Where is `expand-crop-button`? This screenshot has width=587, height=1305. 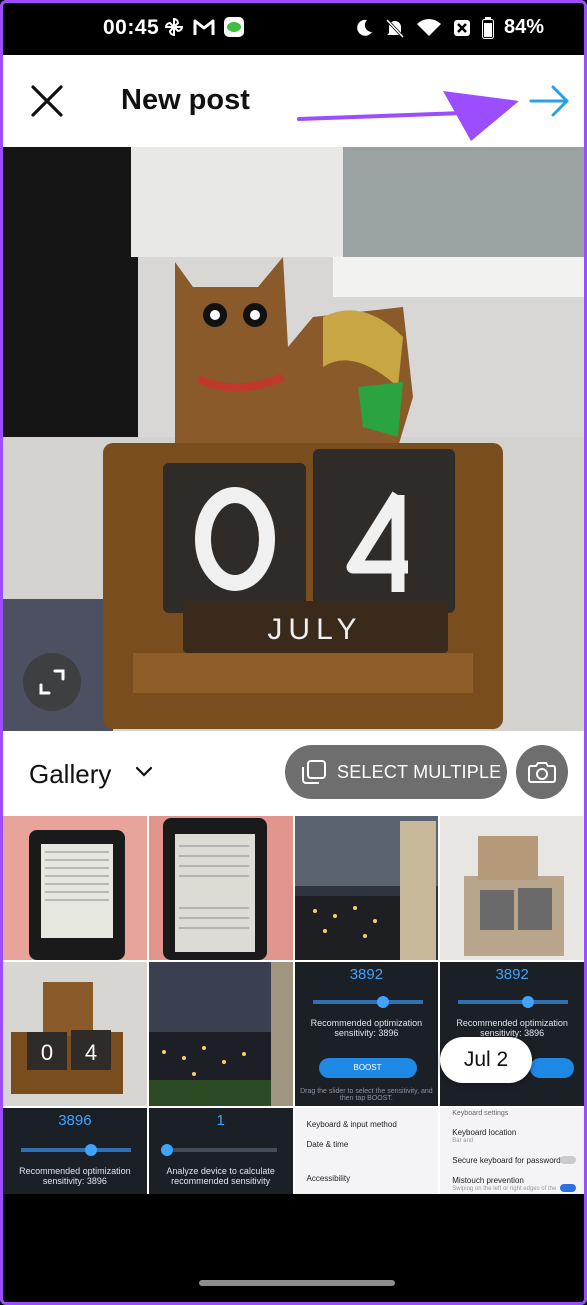
expand-crop-button is located at coordinates (52, 682).